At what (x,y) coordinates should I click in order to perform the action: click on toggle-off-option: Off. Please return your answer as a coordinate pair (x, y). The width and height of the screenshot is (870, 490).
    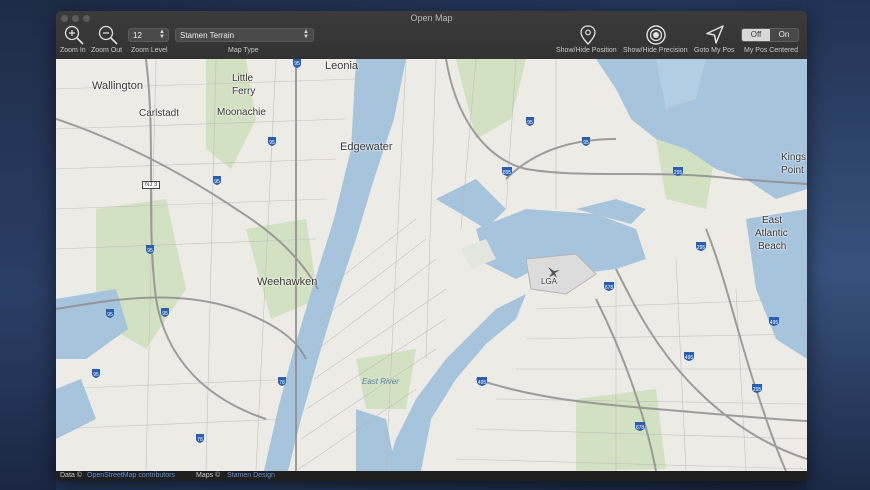
    Looking at the image, I should click on (756, 35).